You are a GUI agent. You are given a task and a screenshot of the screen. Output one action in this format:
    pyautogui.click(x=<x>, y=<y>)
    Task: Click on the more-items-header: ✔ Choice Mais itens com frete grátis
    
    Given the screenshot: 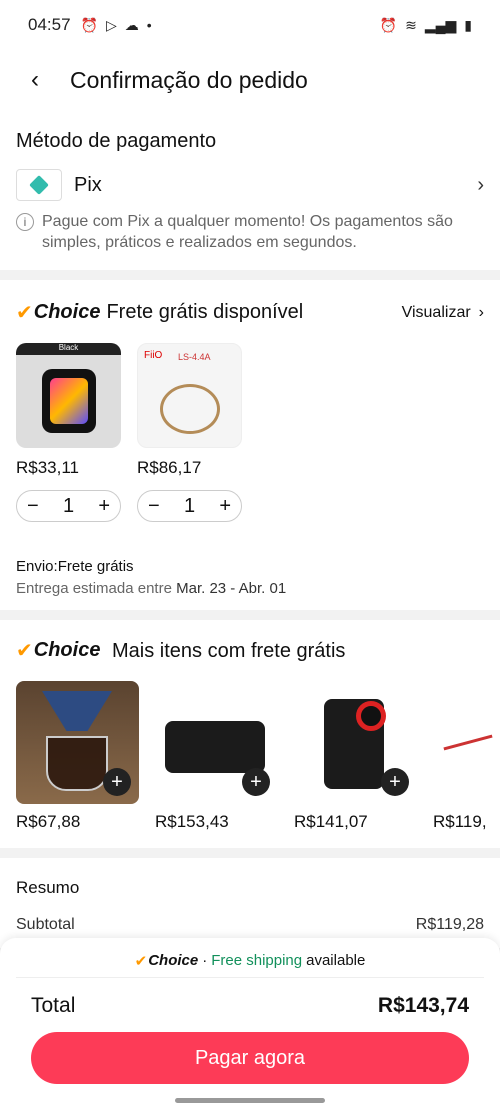 What is the action you would take?
    pyautogui.click(x=250, y=650)
    